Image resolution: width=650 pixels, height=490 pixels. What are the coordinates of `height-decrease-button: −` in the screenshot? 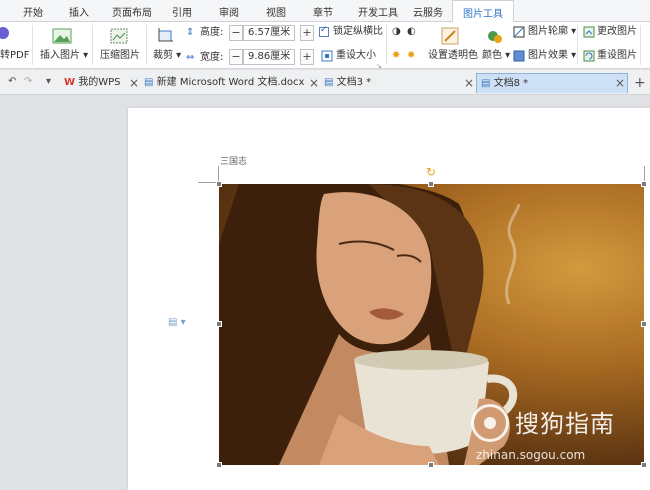 It's located at (236, 33).